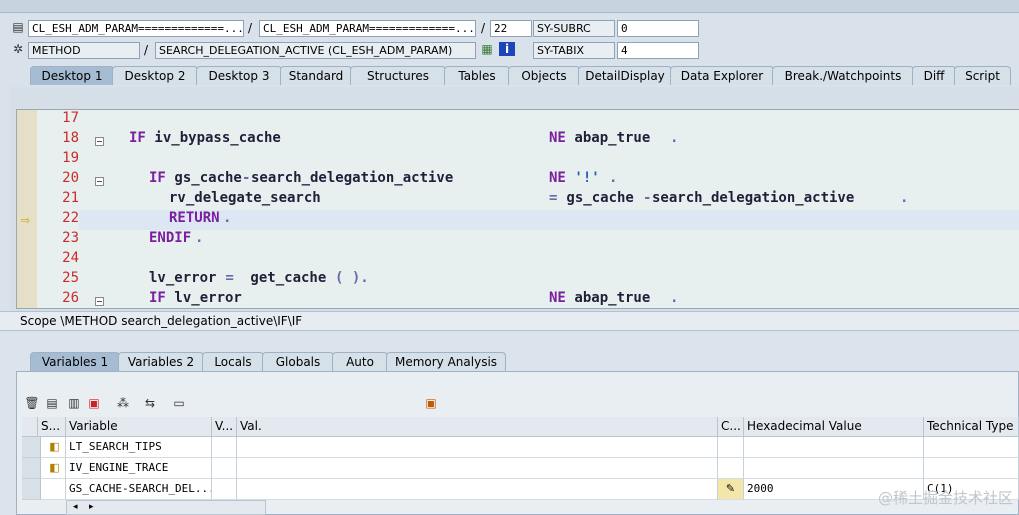 The width and height of the screenshot is (1019, 515). I want to click on program-icon: ▤, so click(18, 27).